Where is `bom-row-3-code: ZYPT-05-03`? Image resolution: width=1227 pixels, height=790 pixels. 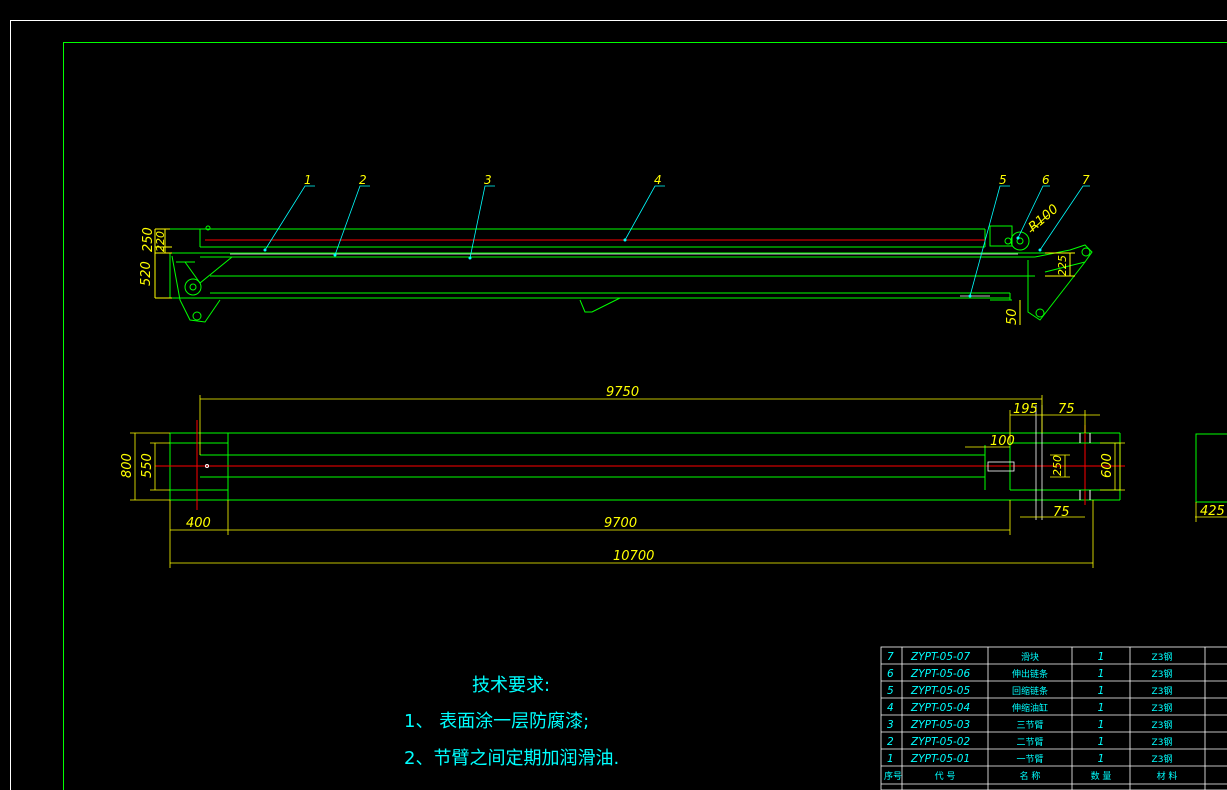
bom-row-3-code: ZYPT-05-03 is located at coordinates (940, 725).